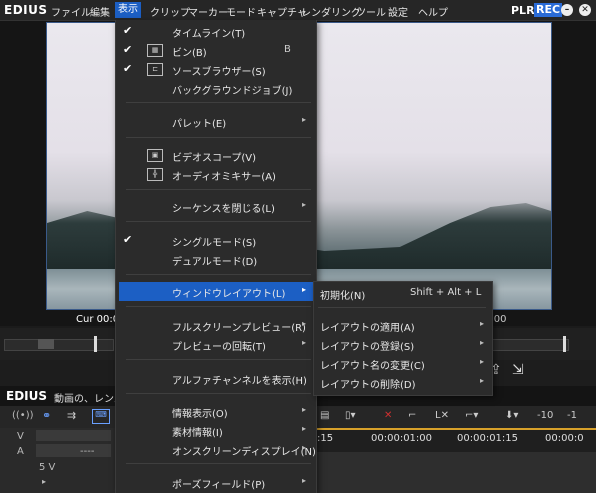 The image size is (596, 493). What do you see at coordinates (216, 88) in the screenshot?
I see `menu-item-background-job: バックグラウンドジョブ(J)` at bounding box center [216, 88].